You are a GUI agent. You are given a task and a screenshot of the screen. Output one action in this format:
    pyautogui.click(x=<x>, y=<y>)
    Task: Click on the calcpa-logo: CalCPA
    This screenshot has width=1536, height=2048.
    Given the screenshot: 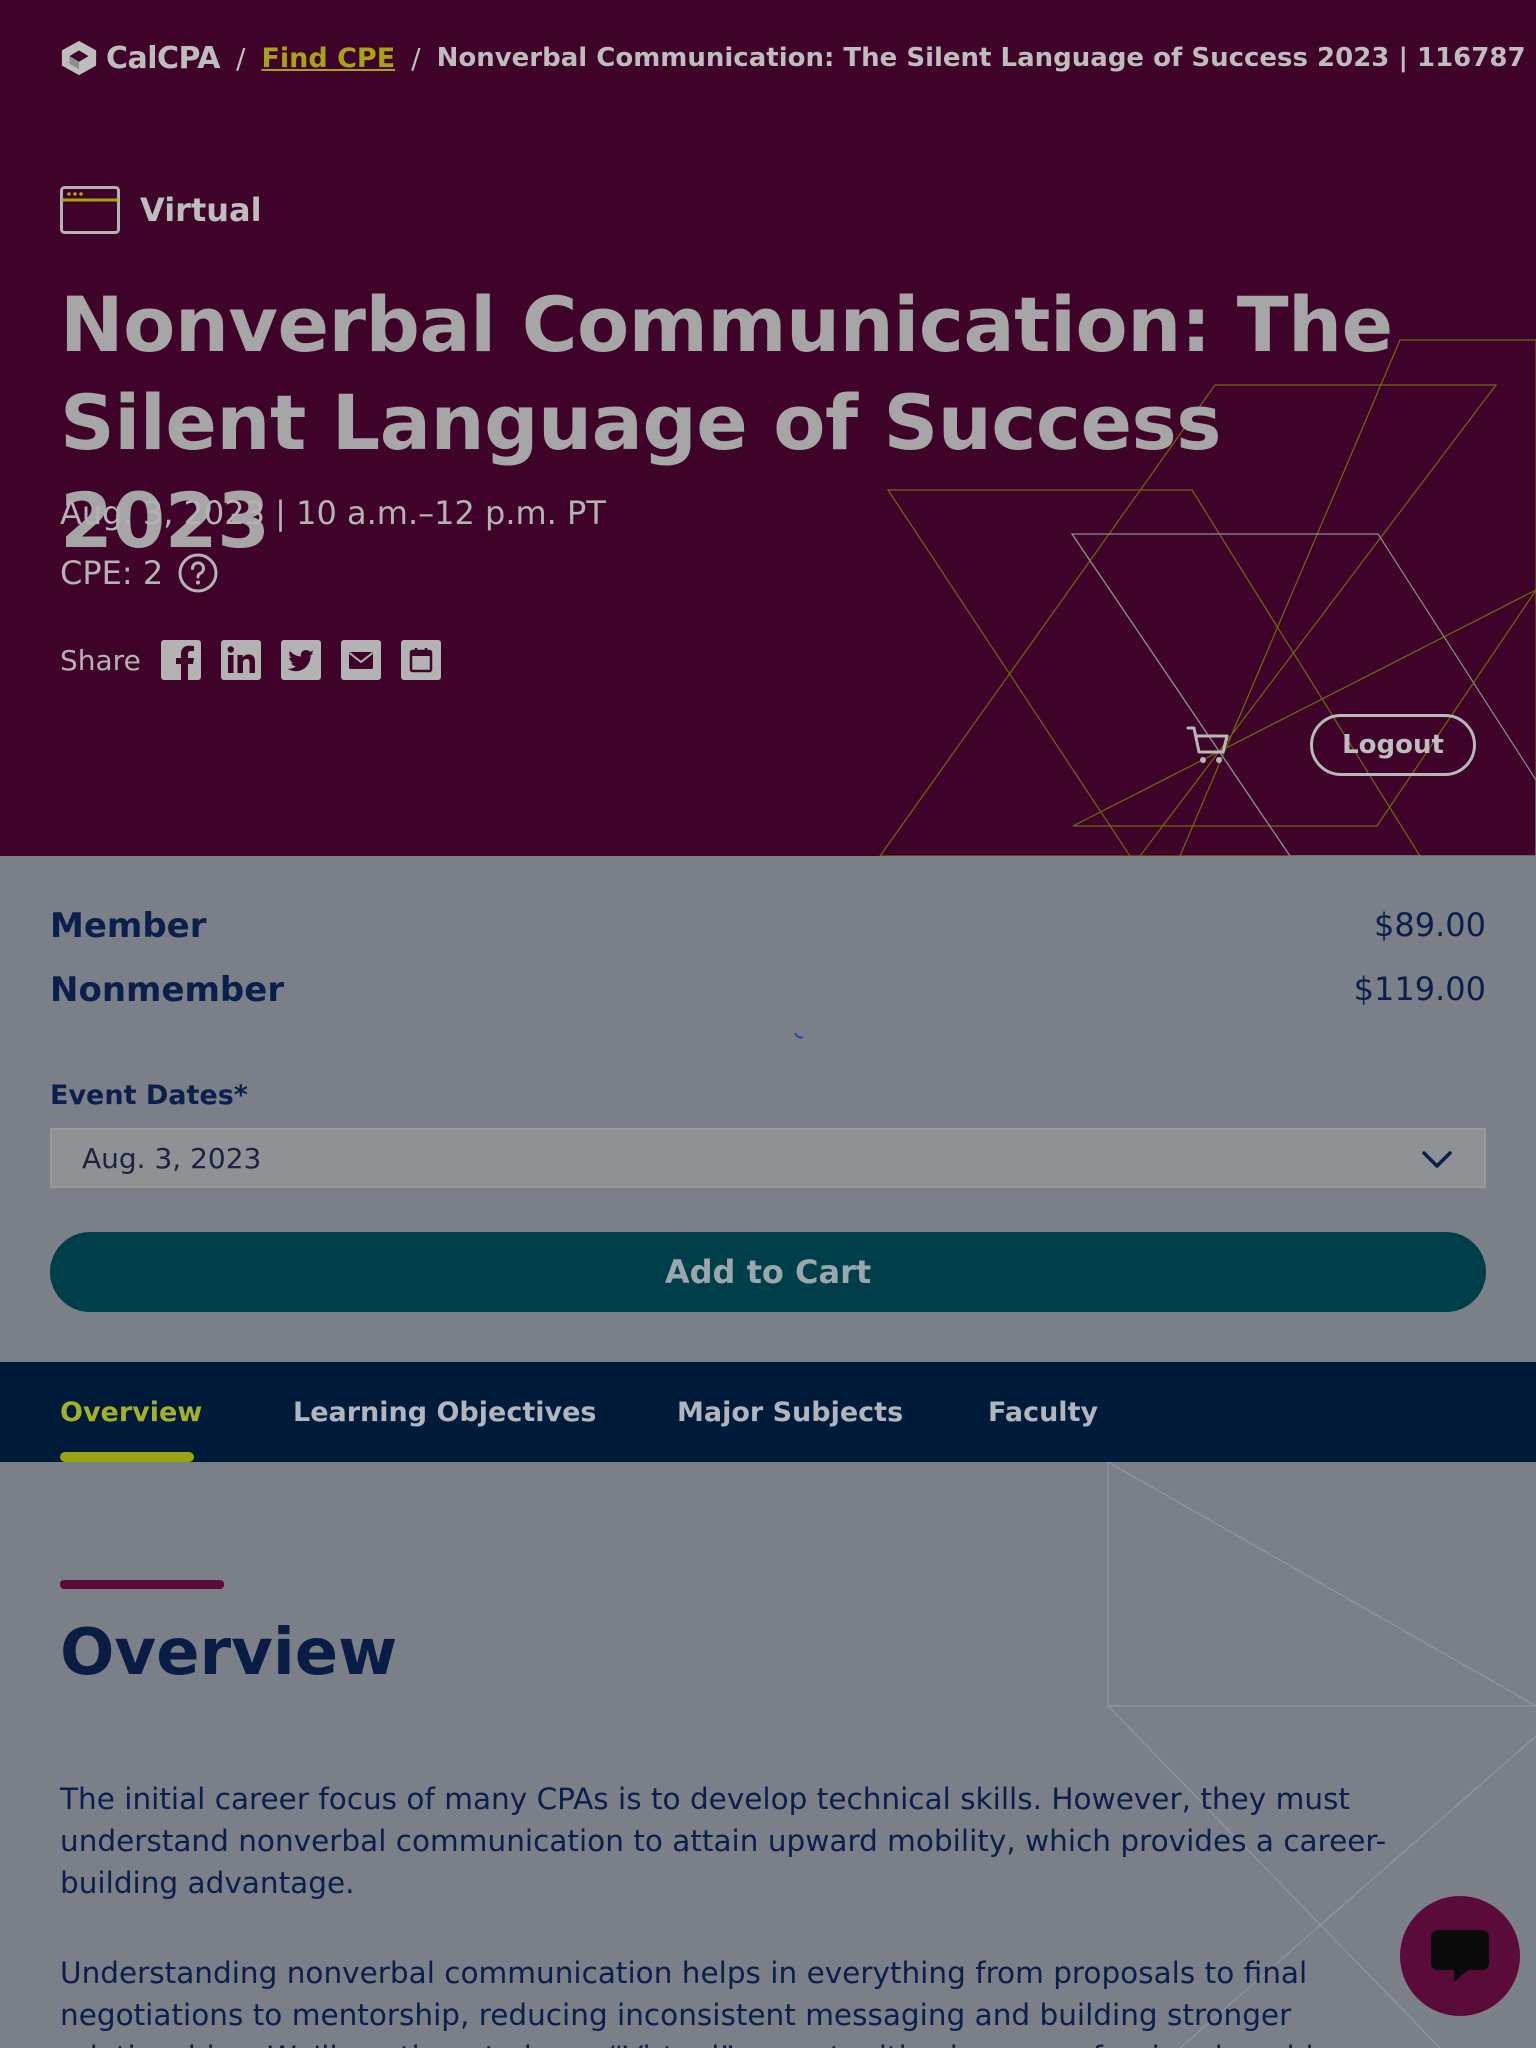 What is the action you would take?
    pyautogui.click(x=140, y=58)
    